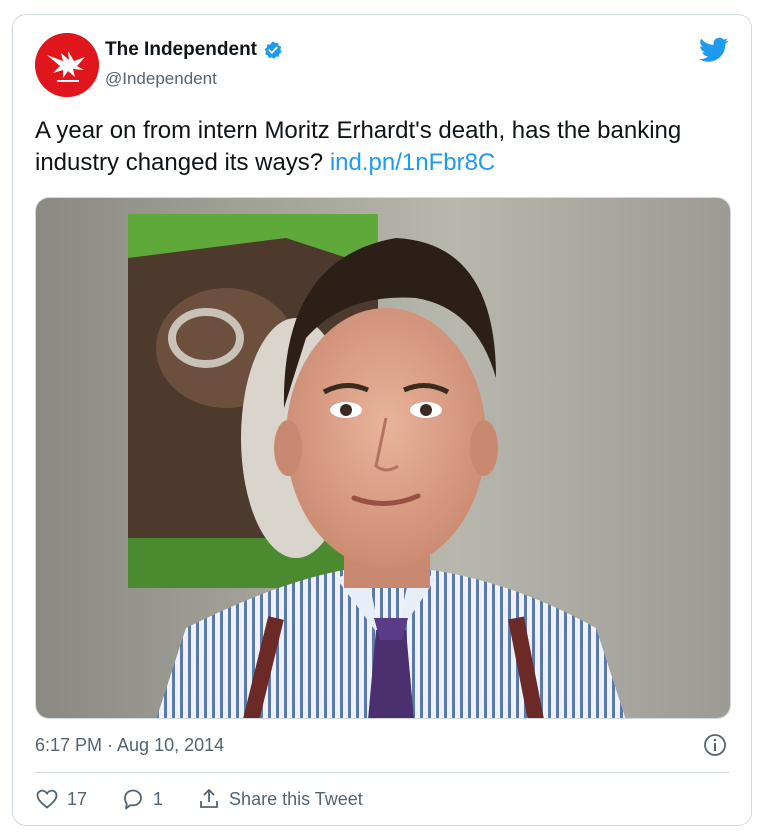  I want to click on tweet-link: ind.pn/1nFbr8C, so click(412, 162).